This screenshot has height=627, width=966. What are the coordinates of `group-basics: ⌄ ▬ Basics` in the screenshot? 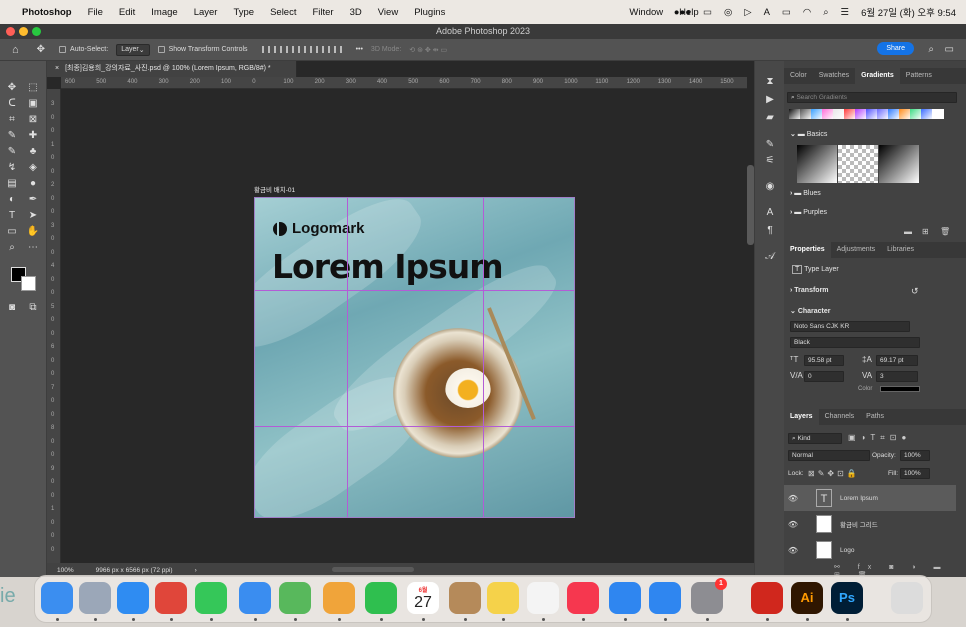 It's located at (808, 134).